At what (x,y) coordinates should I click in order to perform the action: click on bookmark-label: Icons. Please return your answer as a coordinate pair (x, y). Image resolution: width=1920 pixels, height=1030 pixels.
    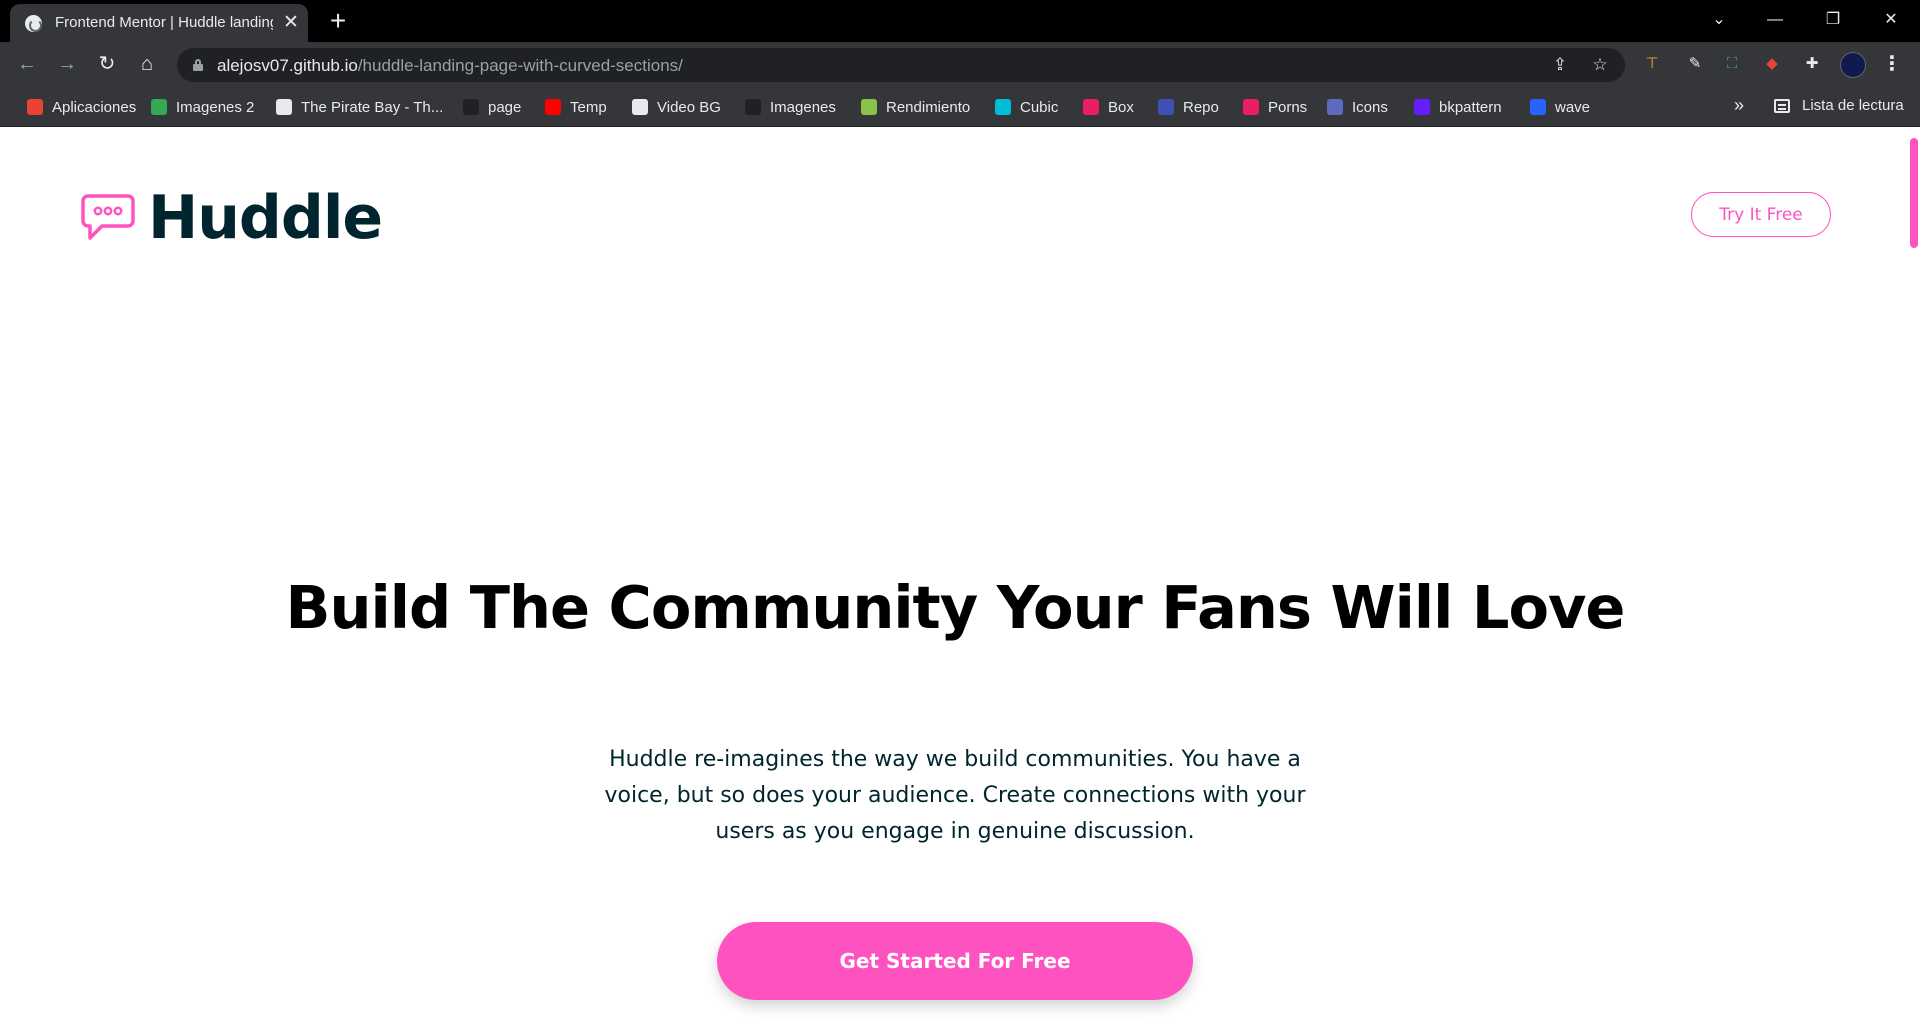
    Looking at the image, I should click on (1370, 107).